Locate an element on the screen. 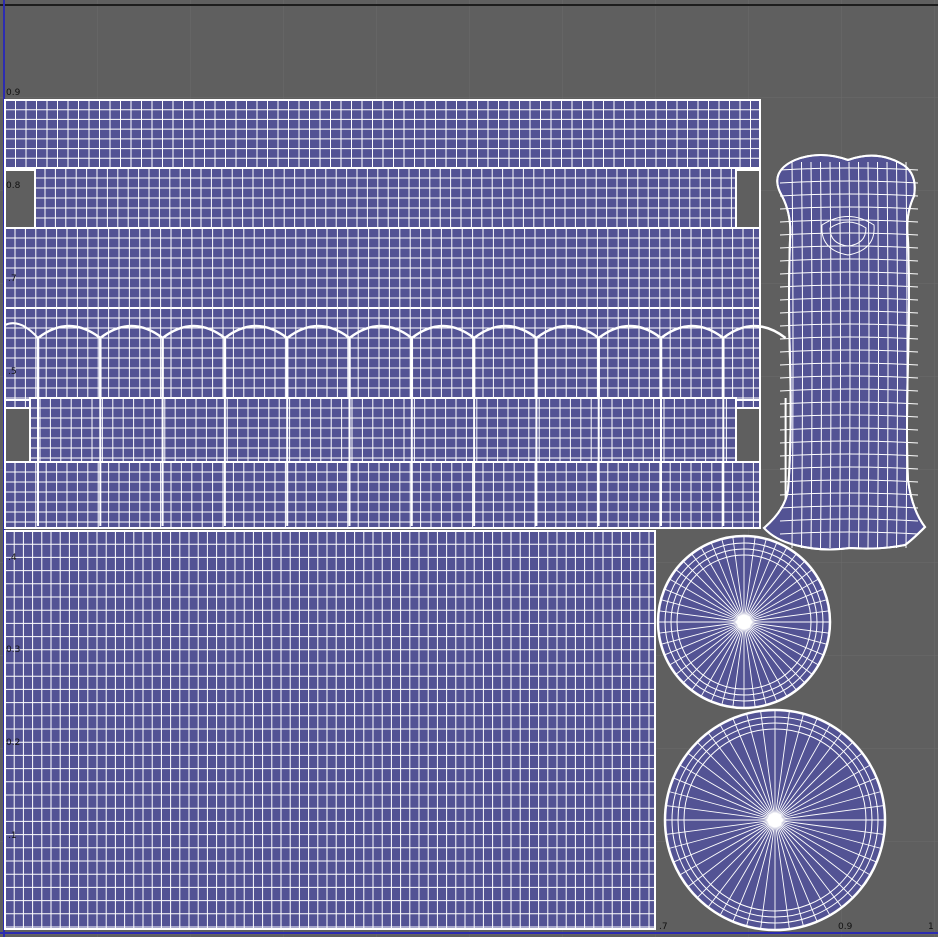 Image resolution: width=938 pixels, height=937 pixels. v-tick-0-5: .5 is located at coordinates (12, 372).